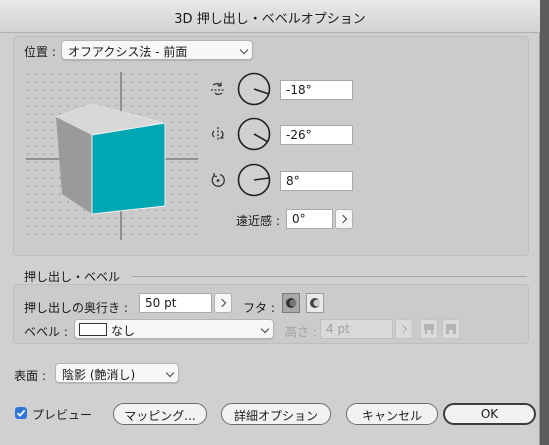 This screenshot has height=445, width=549. I want to click on more-options-button: 詳細オプション, so click(276, 414).